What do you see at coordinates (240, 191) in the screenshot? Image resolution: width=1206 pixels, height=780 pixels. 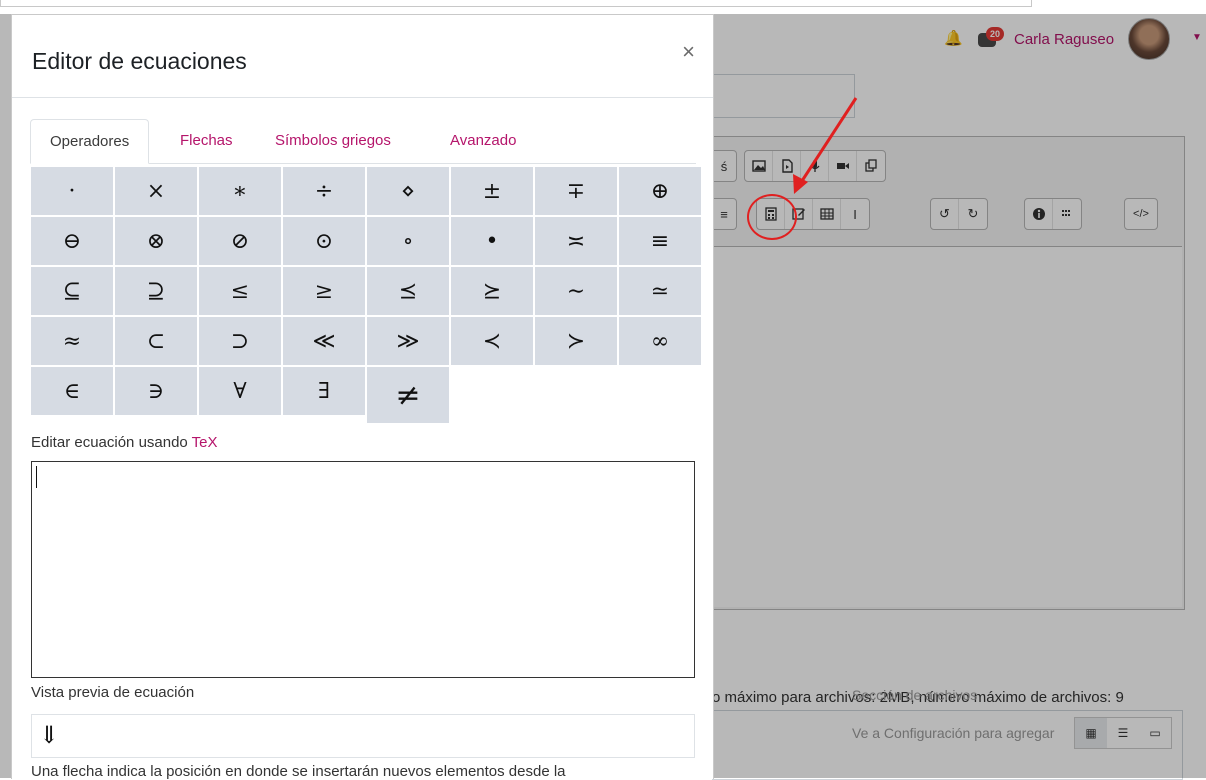 I see `operator-button: ∗` at bounding box center [240, 191].